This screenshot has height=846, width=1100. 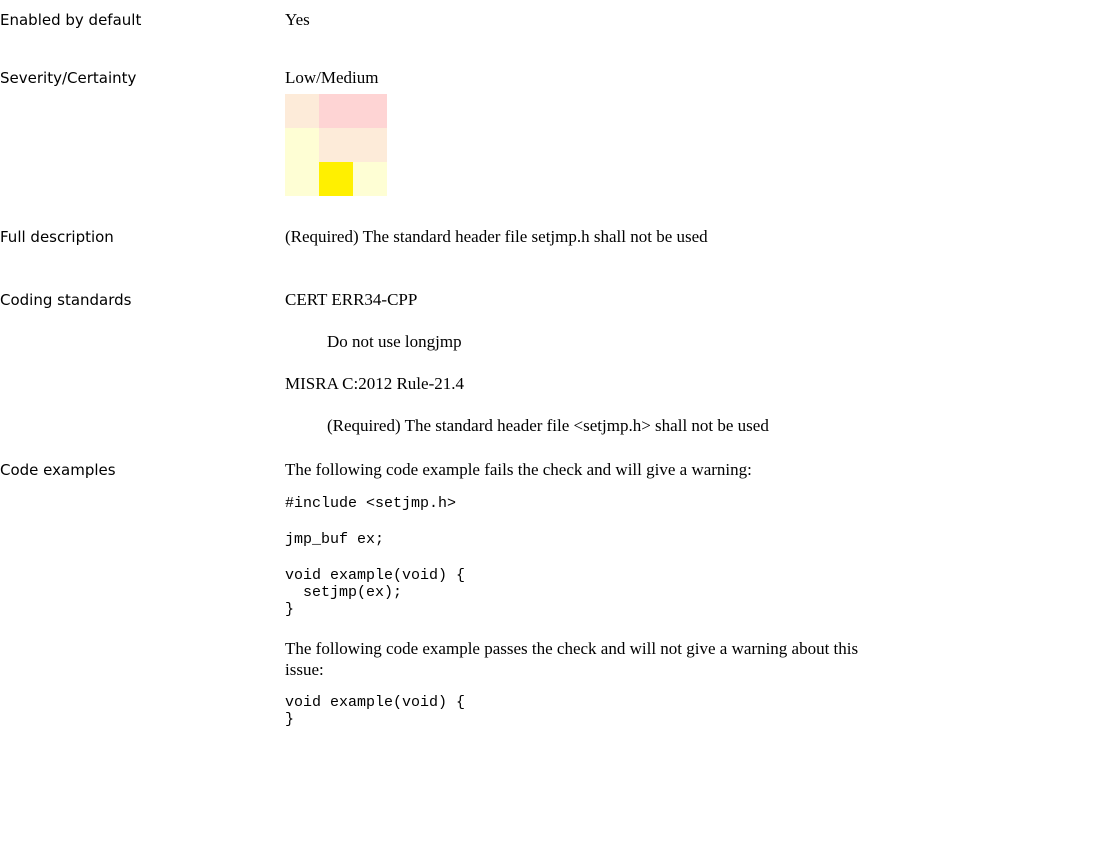 I want to click on severity-value: Low/Medium, so click(x=332, y=77).